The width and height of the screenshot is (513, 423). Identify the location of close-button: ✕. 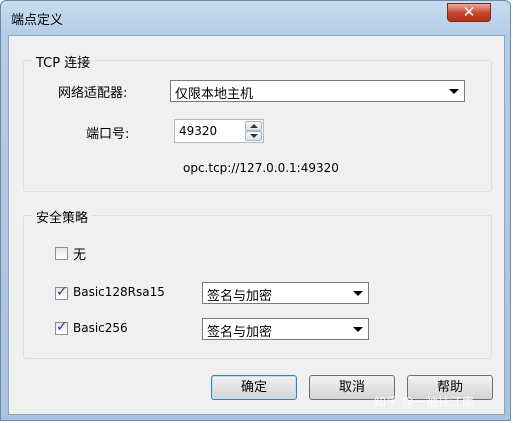
(469, 12).